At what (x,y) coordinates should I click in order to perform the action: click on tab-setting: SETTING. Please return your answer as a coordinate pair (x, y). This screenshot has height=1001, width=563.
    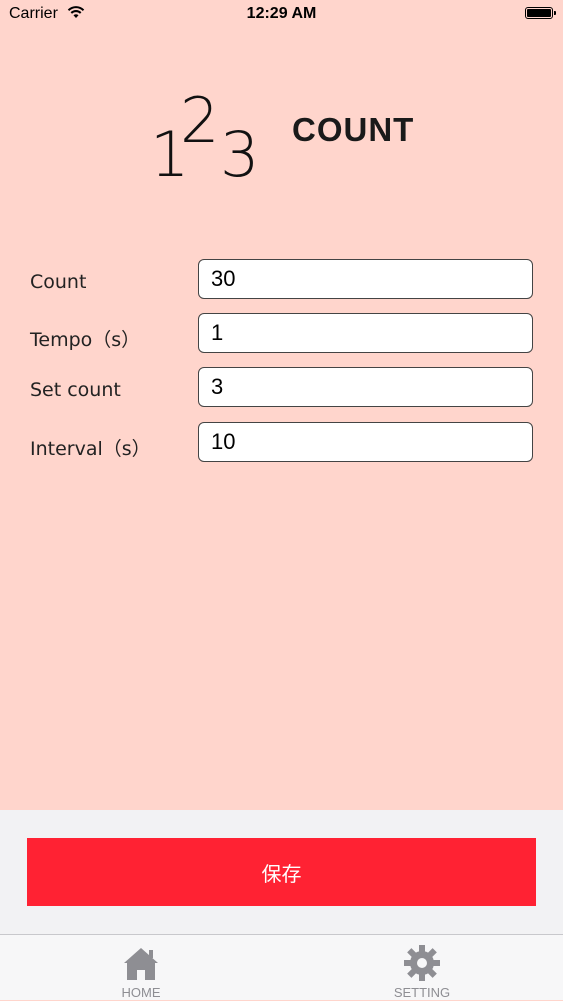
    Looking at the image, I should click on (422, 968).